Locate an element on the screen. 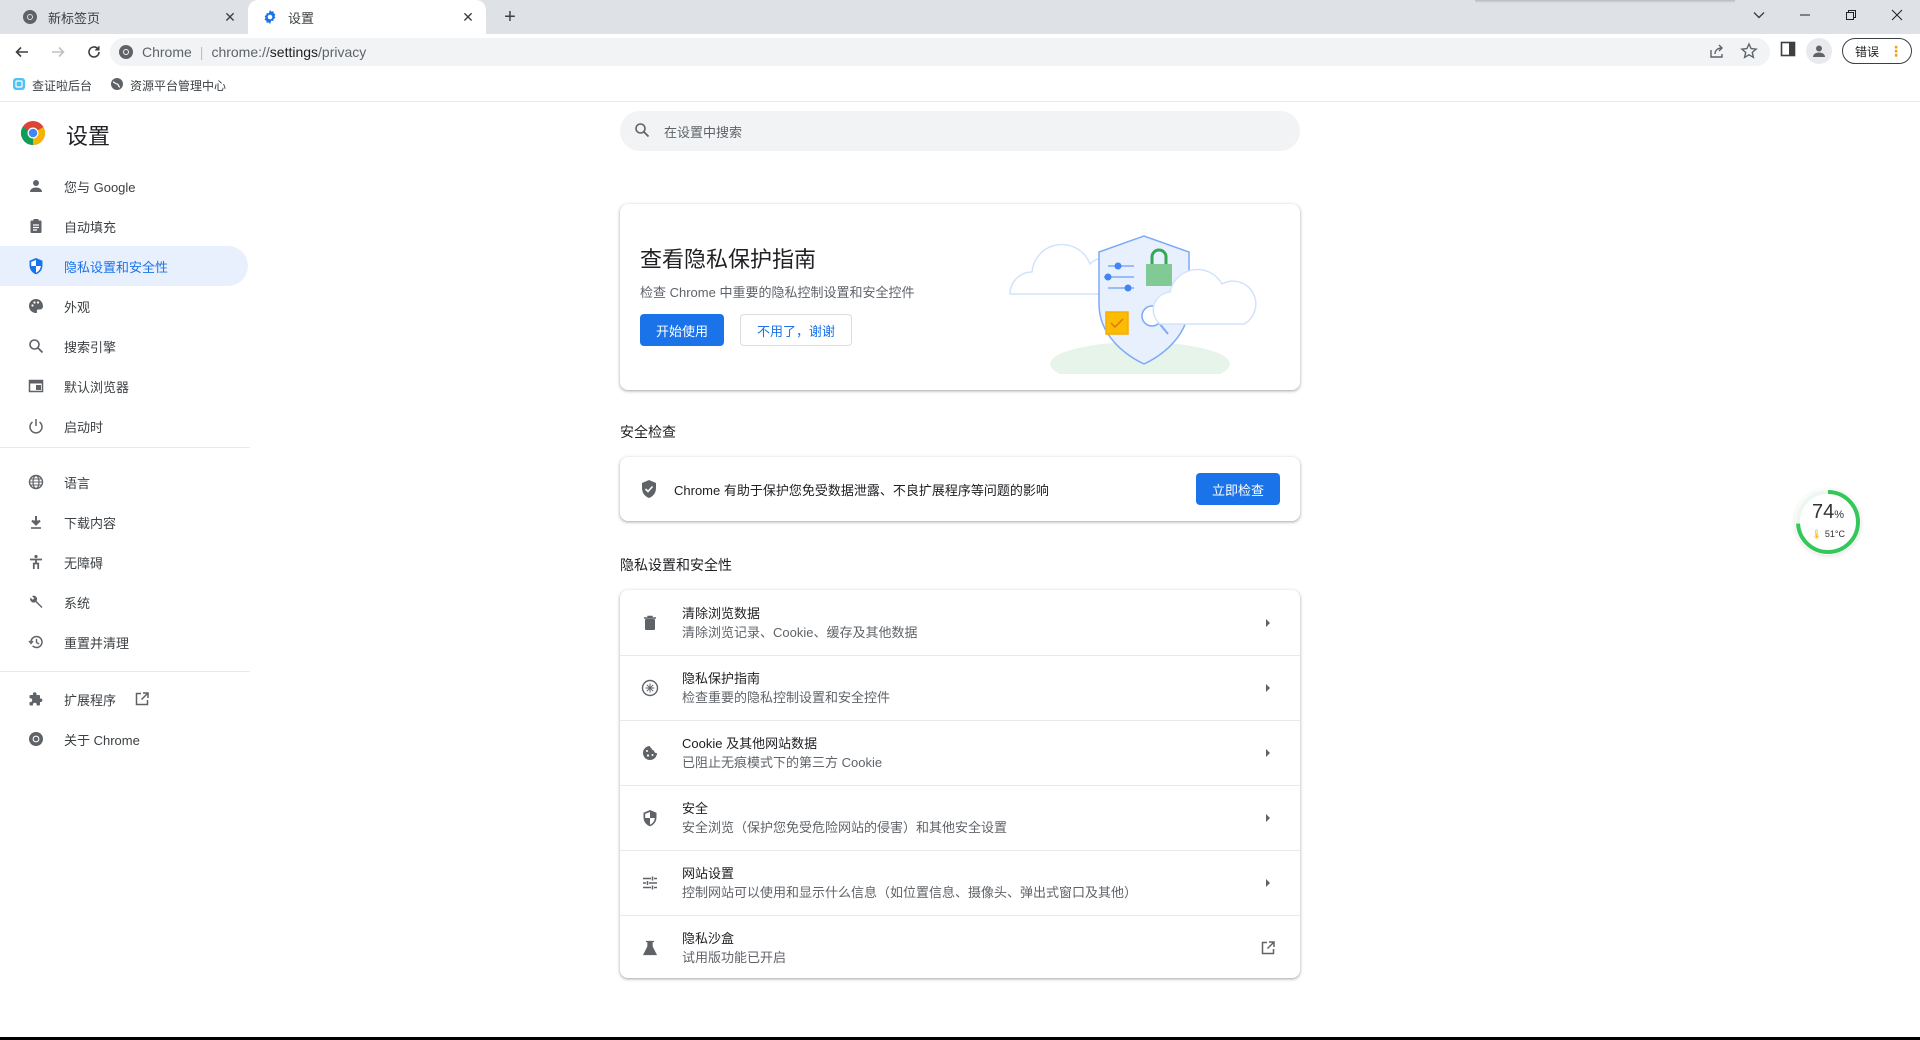 The image size is (1920, 1040). sidebar-item-label: 外观 is located at coordinates (77, 307).